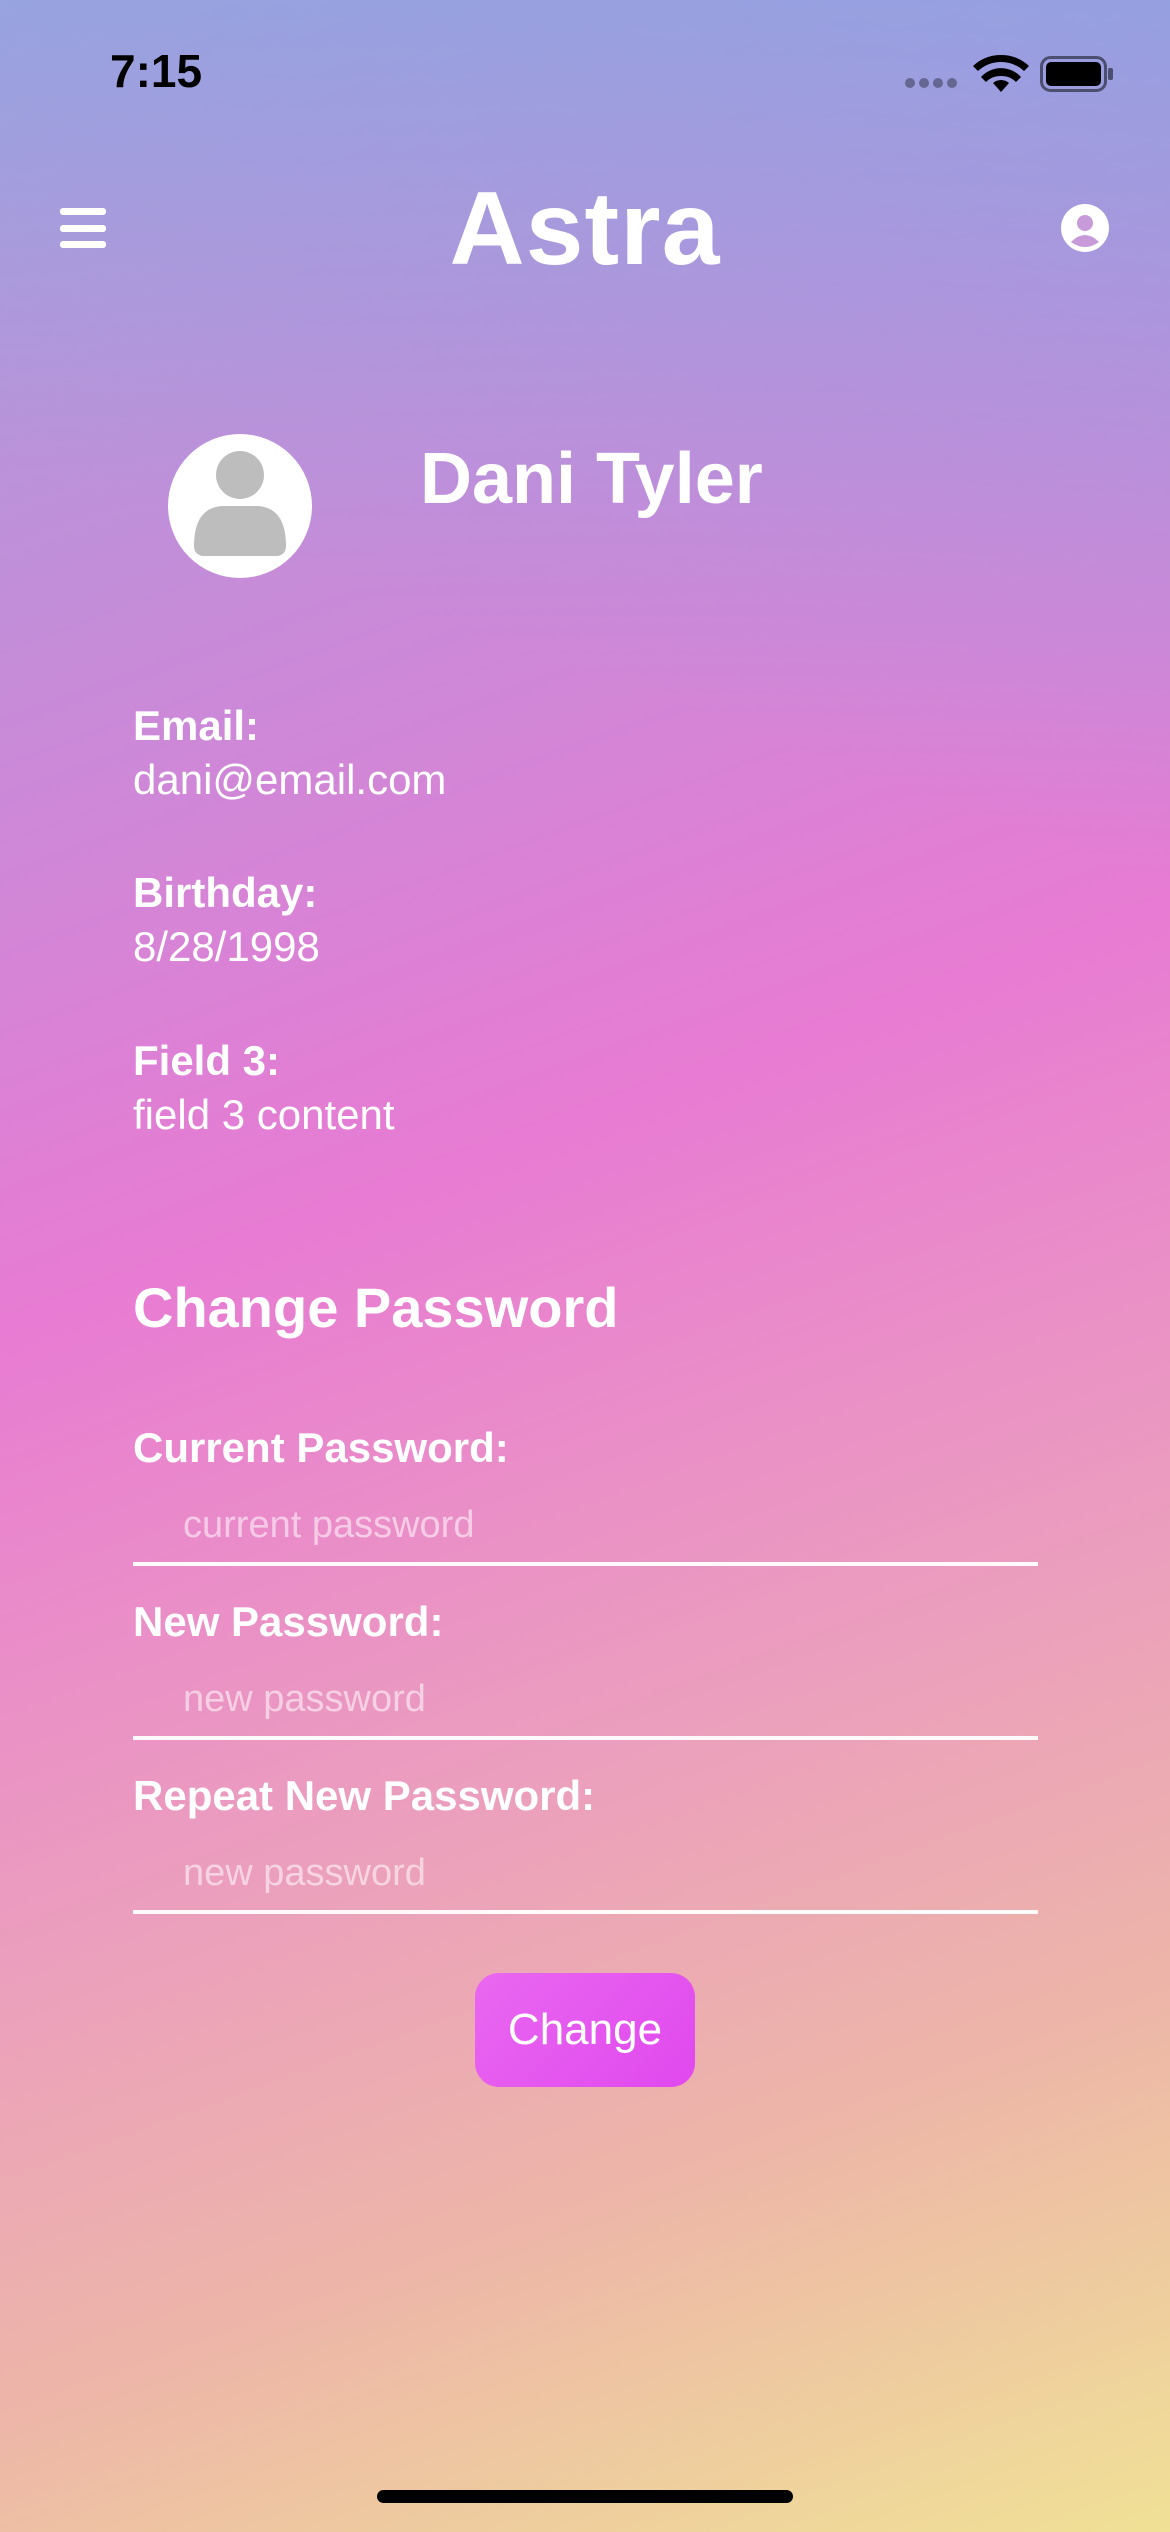 The width and height of the screenshot is (1170, 2532). I want to click on birthday-label: Birthday:, so click(225, 892).